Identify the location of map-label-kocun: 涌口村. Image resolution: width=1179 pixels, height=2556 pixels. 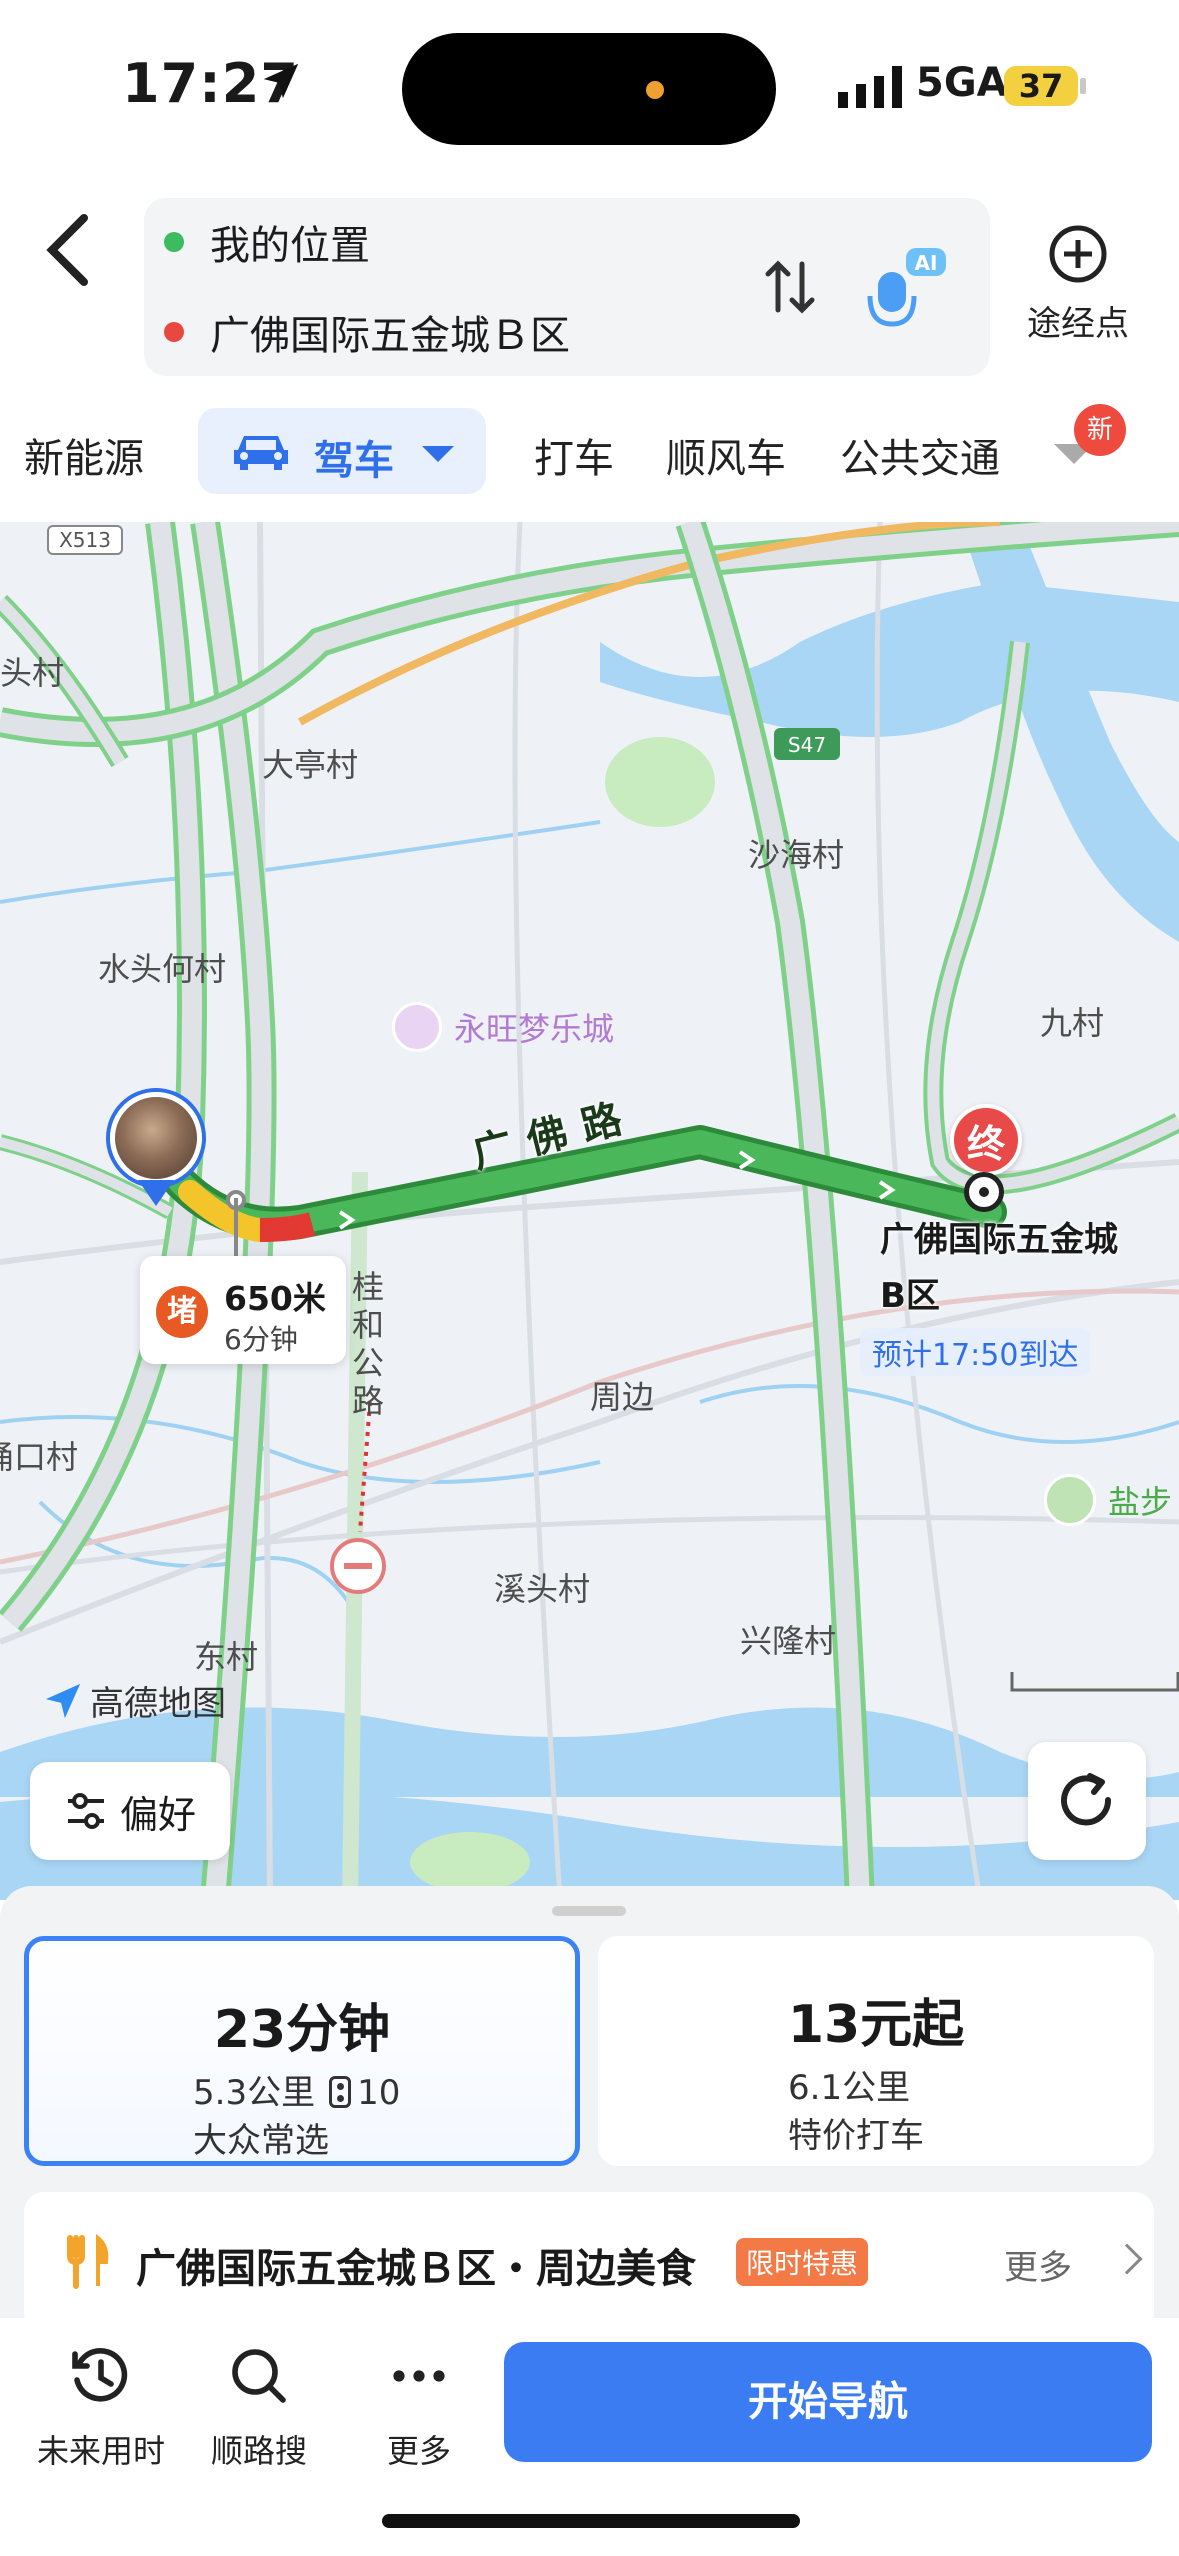
(39, 1457).